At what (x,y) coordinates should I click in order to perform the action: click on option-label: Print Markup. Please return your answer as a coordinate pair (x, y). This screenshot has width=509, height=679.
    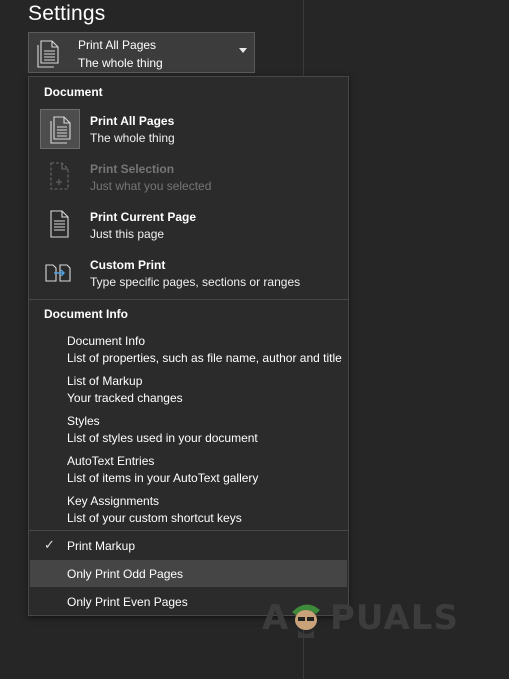
    Looking at the image, I should click on (101, 546).